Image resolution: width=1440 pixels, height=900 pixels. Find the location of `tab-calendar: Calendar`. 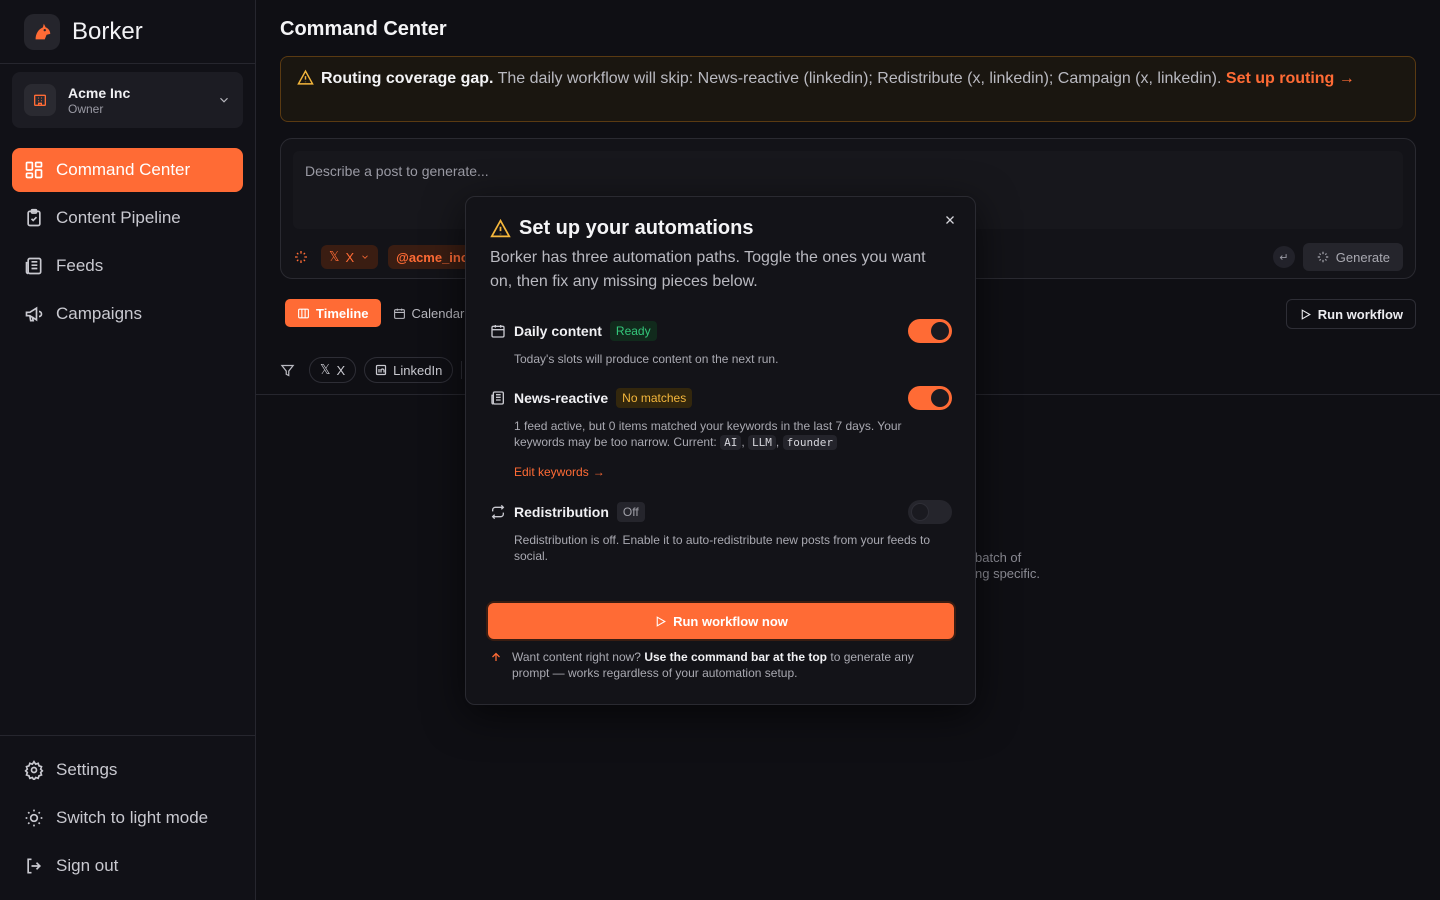

tab-calendar: Calendar is located at coordinates (429, 313).